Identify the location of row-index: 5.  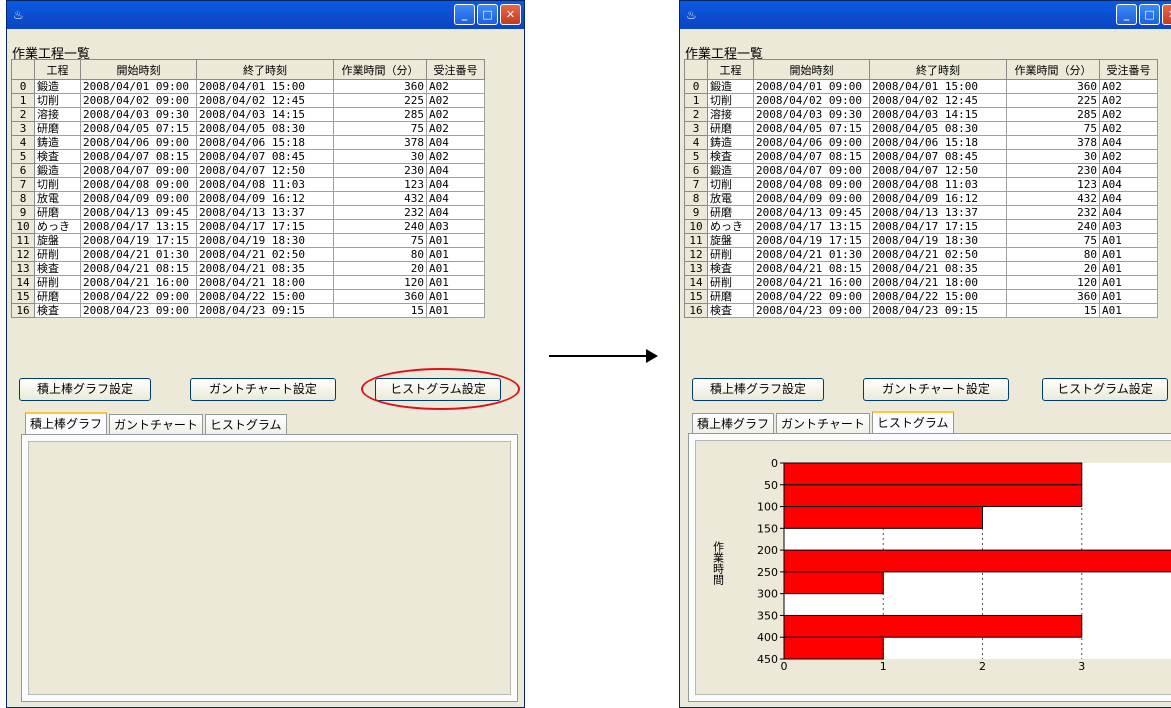
(696, 156).